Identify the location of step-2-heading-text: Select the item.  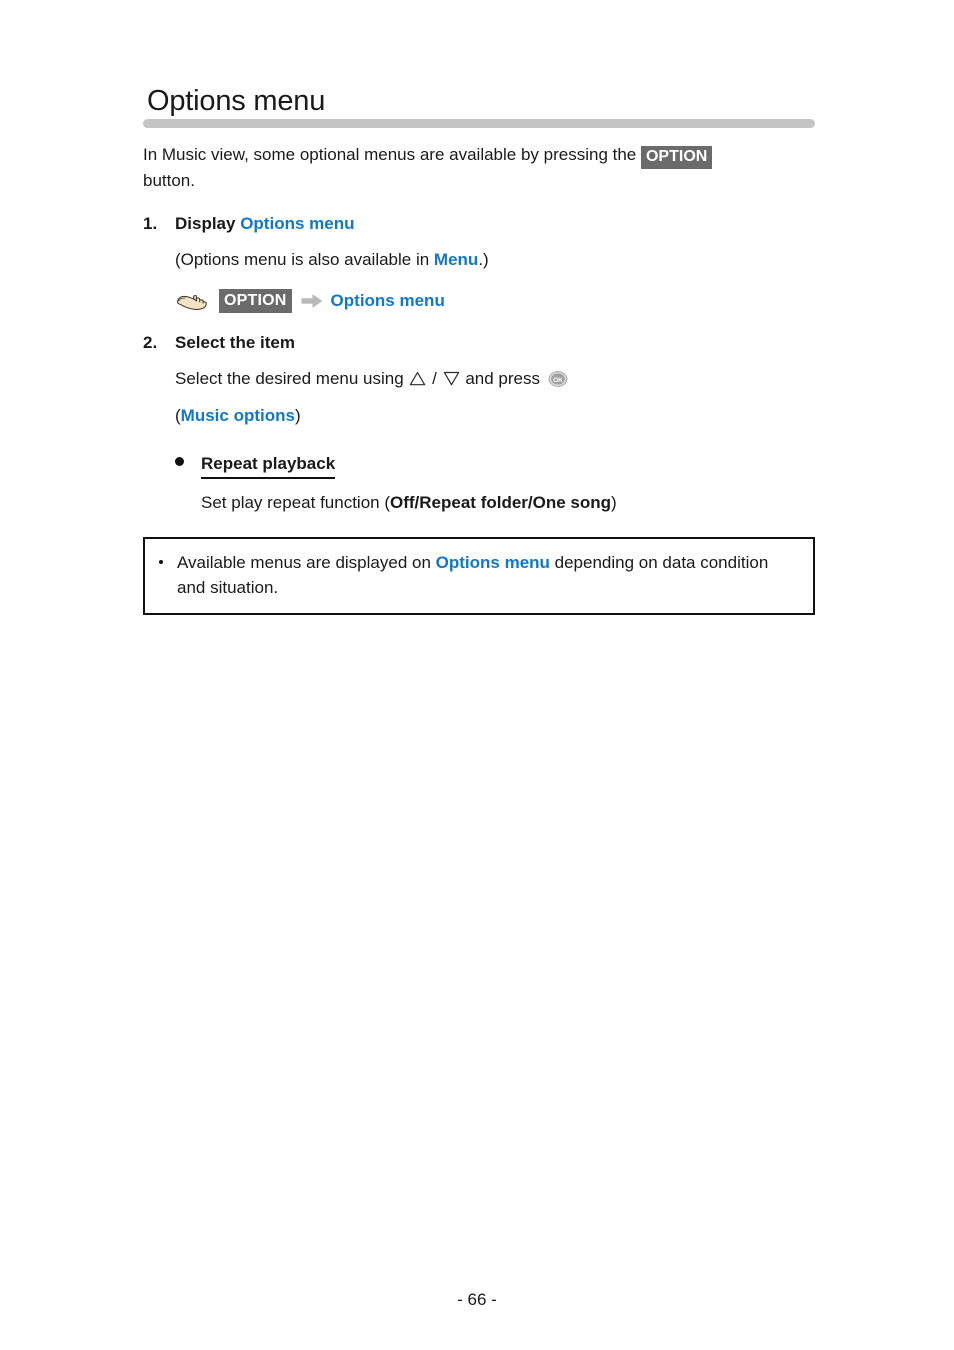
(235, 342).